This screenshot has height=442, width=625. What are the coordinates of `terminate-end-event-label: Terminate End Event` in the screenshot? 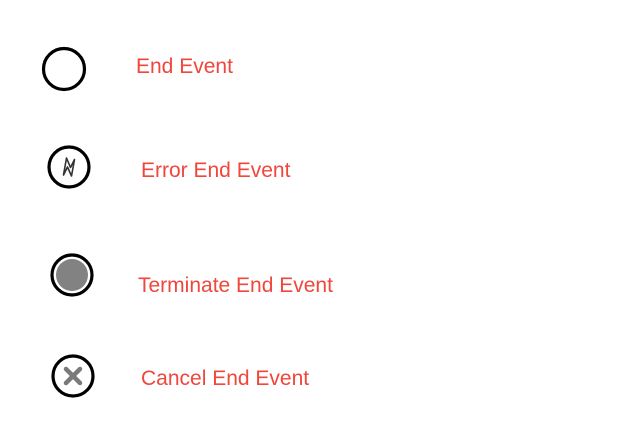 It's located at (235, 285).